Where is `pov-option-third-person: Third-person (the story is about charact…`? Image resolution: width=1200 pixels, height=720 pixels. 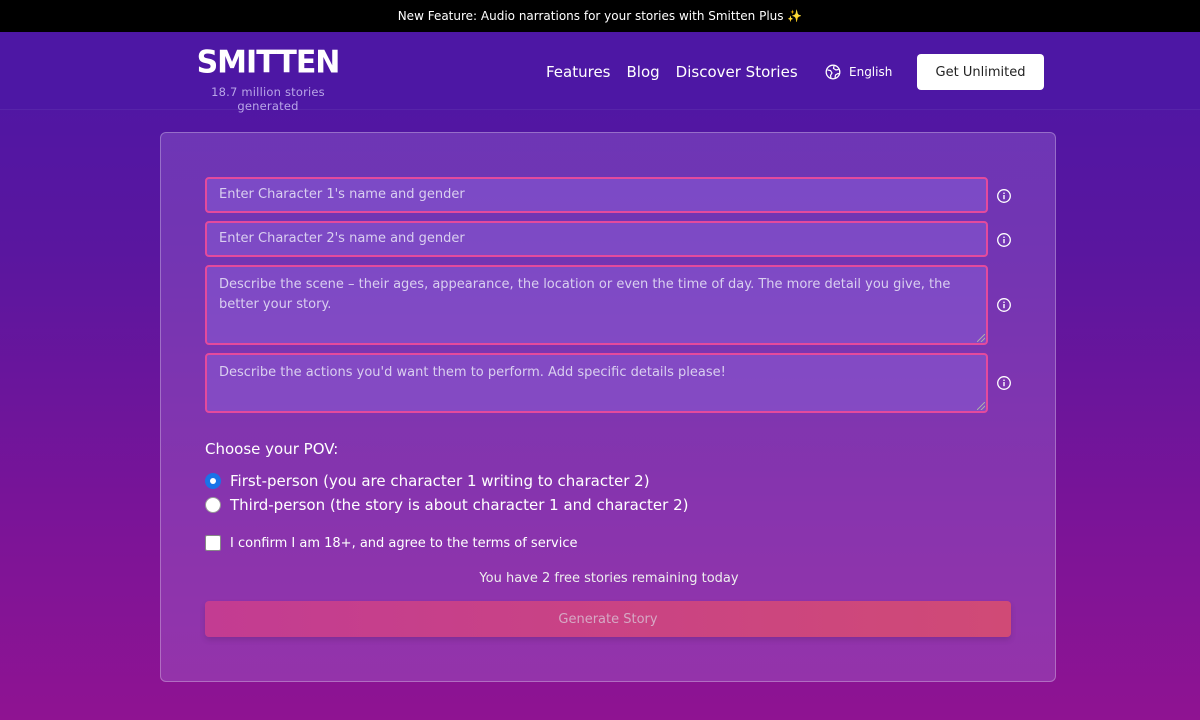
pov-option-third-person: Third-person (the story is about charact… is located at coordinates (446, 505).